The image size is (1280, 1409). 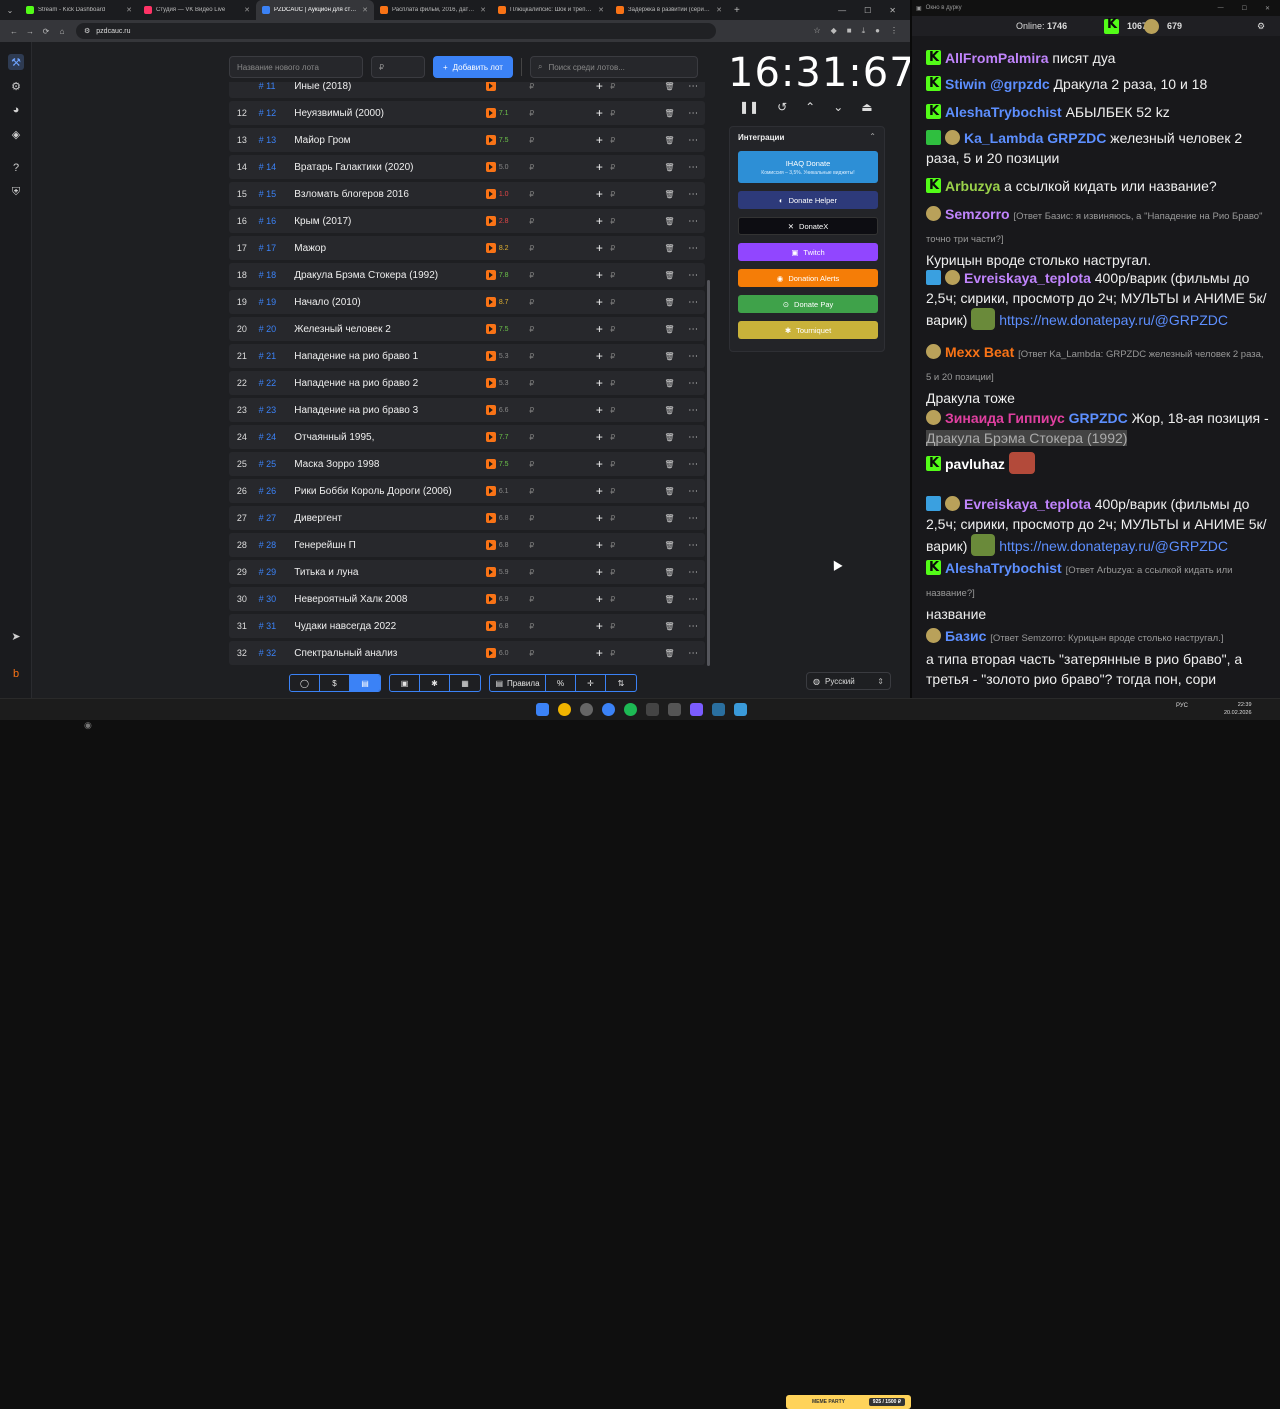 I want to click on lot-name: Взломать блогеров 2016, so click(x=388, y=194).